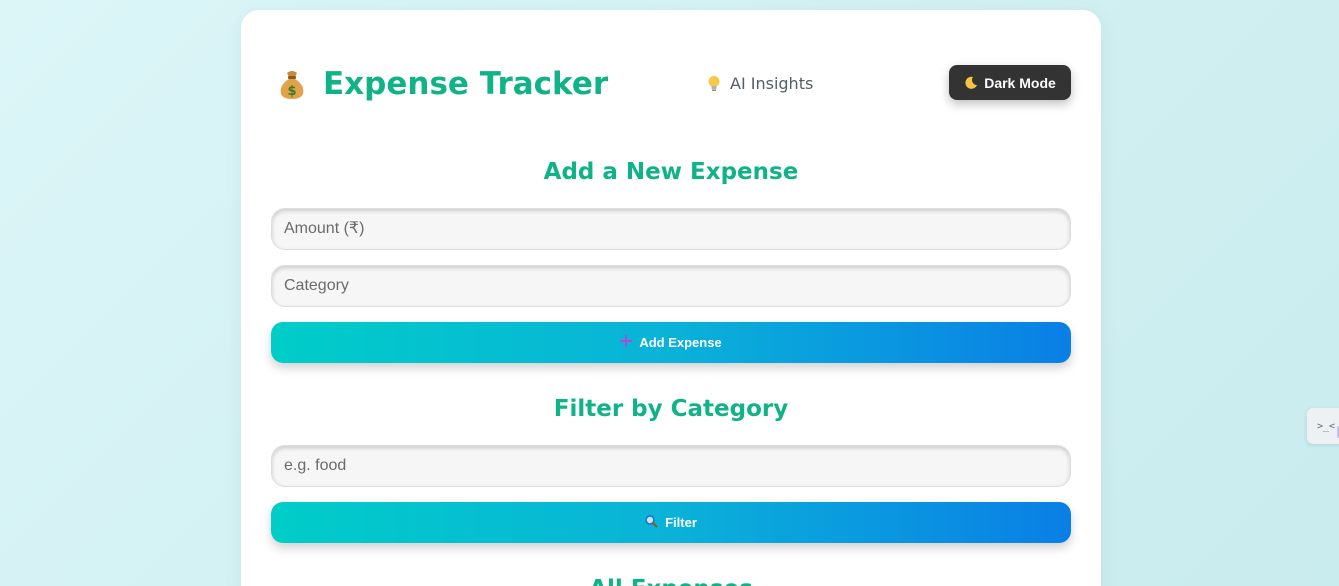  Describe the element at coordinates (626, 342) in the screenshot. I see `plus-icon` at that location.